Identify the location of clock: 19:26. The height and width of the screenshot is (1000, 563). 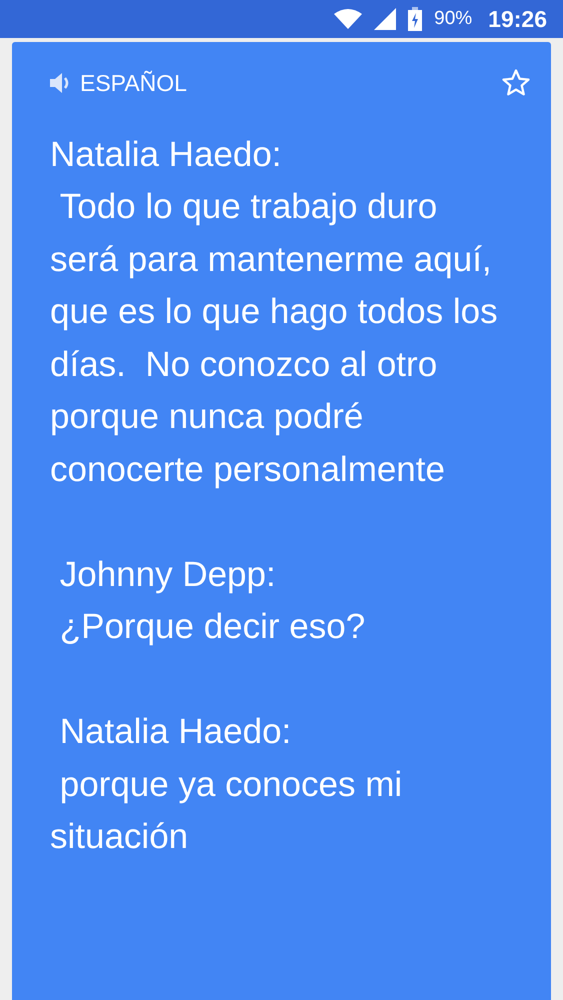
(517, 19).